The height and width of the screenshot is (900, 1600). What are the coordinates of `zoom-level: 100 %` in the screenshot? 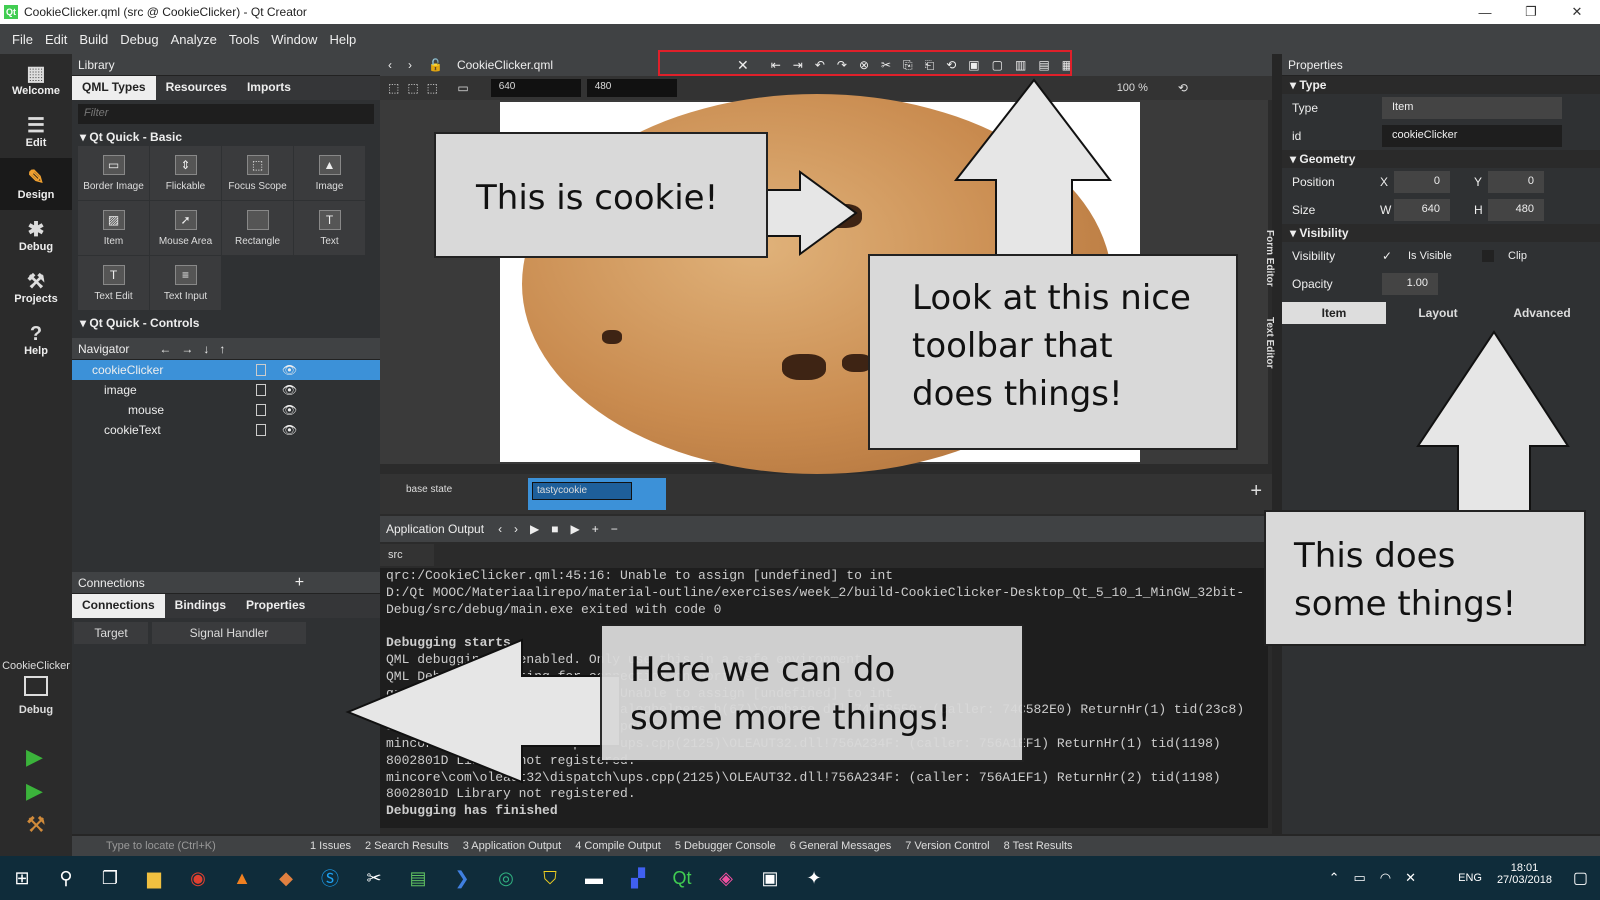 It's located at (1132, 88).